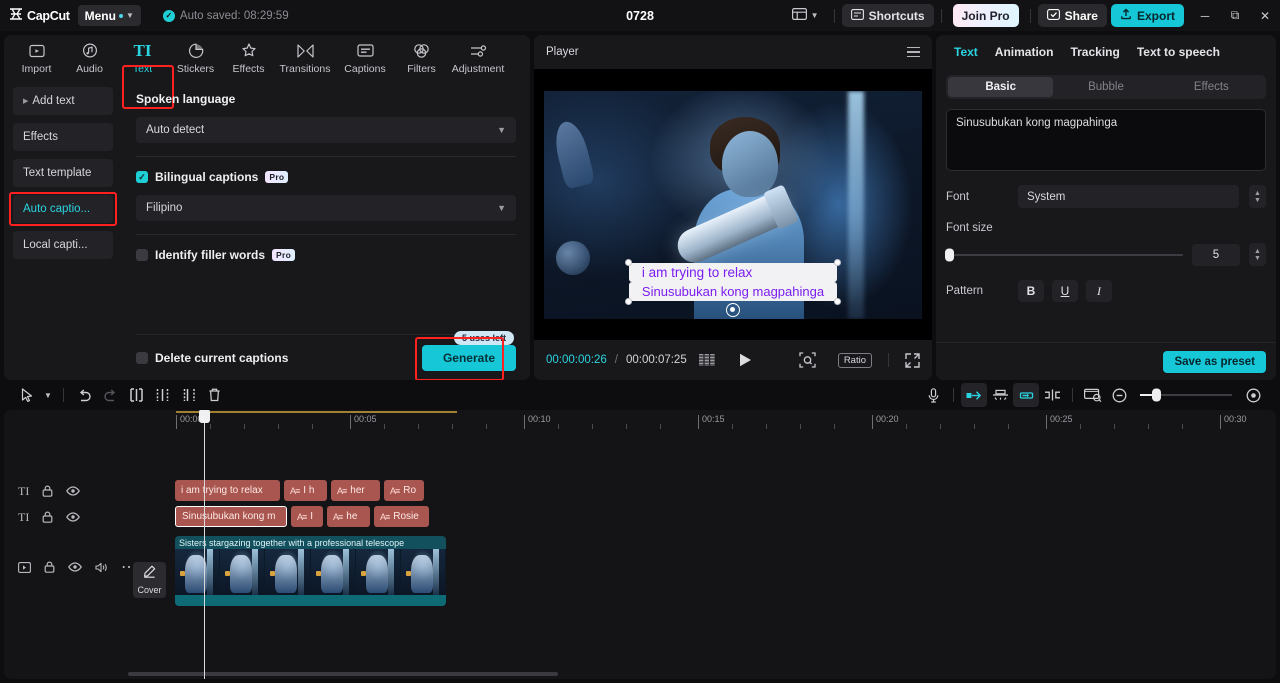  I want to click on join-pro-button: Join Pro, so click(985, 15).